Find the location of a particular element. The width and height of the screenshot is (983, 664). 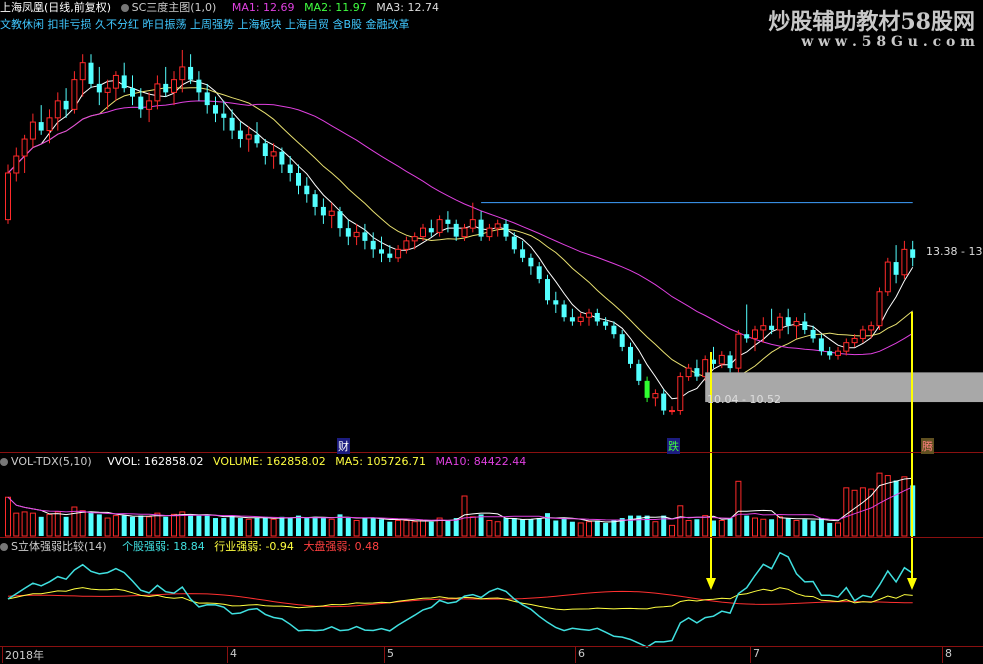

market-strength-value: 大盘强弱: 0.48 is located at coordinates (341, 546).